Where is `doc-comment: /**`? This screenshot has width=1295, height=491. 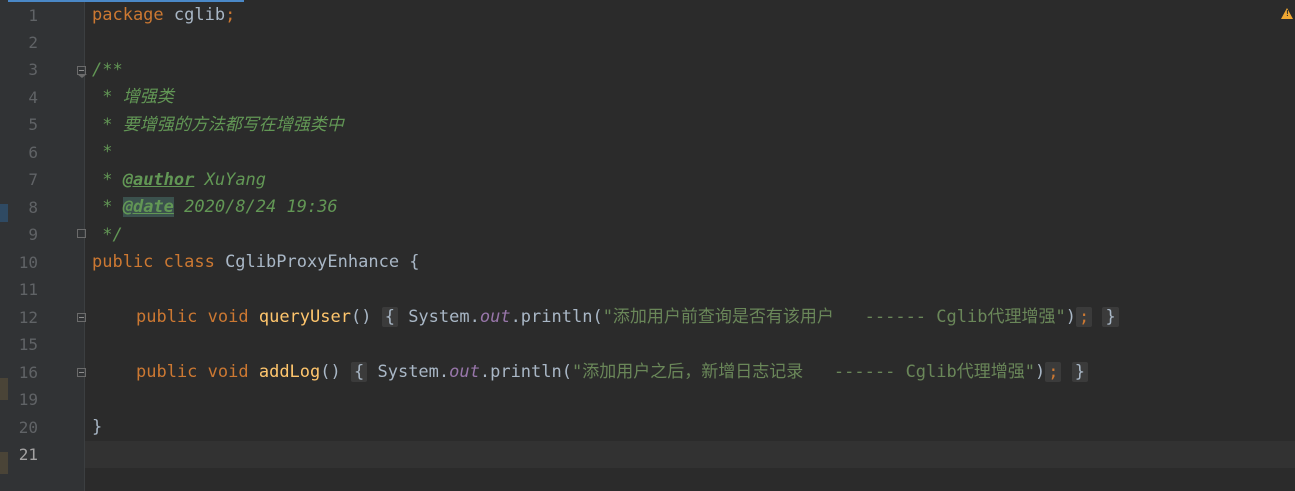 doc-comment: /** is located at coordinates (107, 70).